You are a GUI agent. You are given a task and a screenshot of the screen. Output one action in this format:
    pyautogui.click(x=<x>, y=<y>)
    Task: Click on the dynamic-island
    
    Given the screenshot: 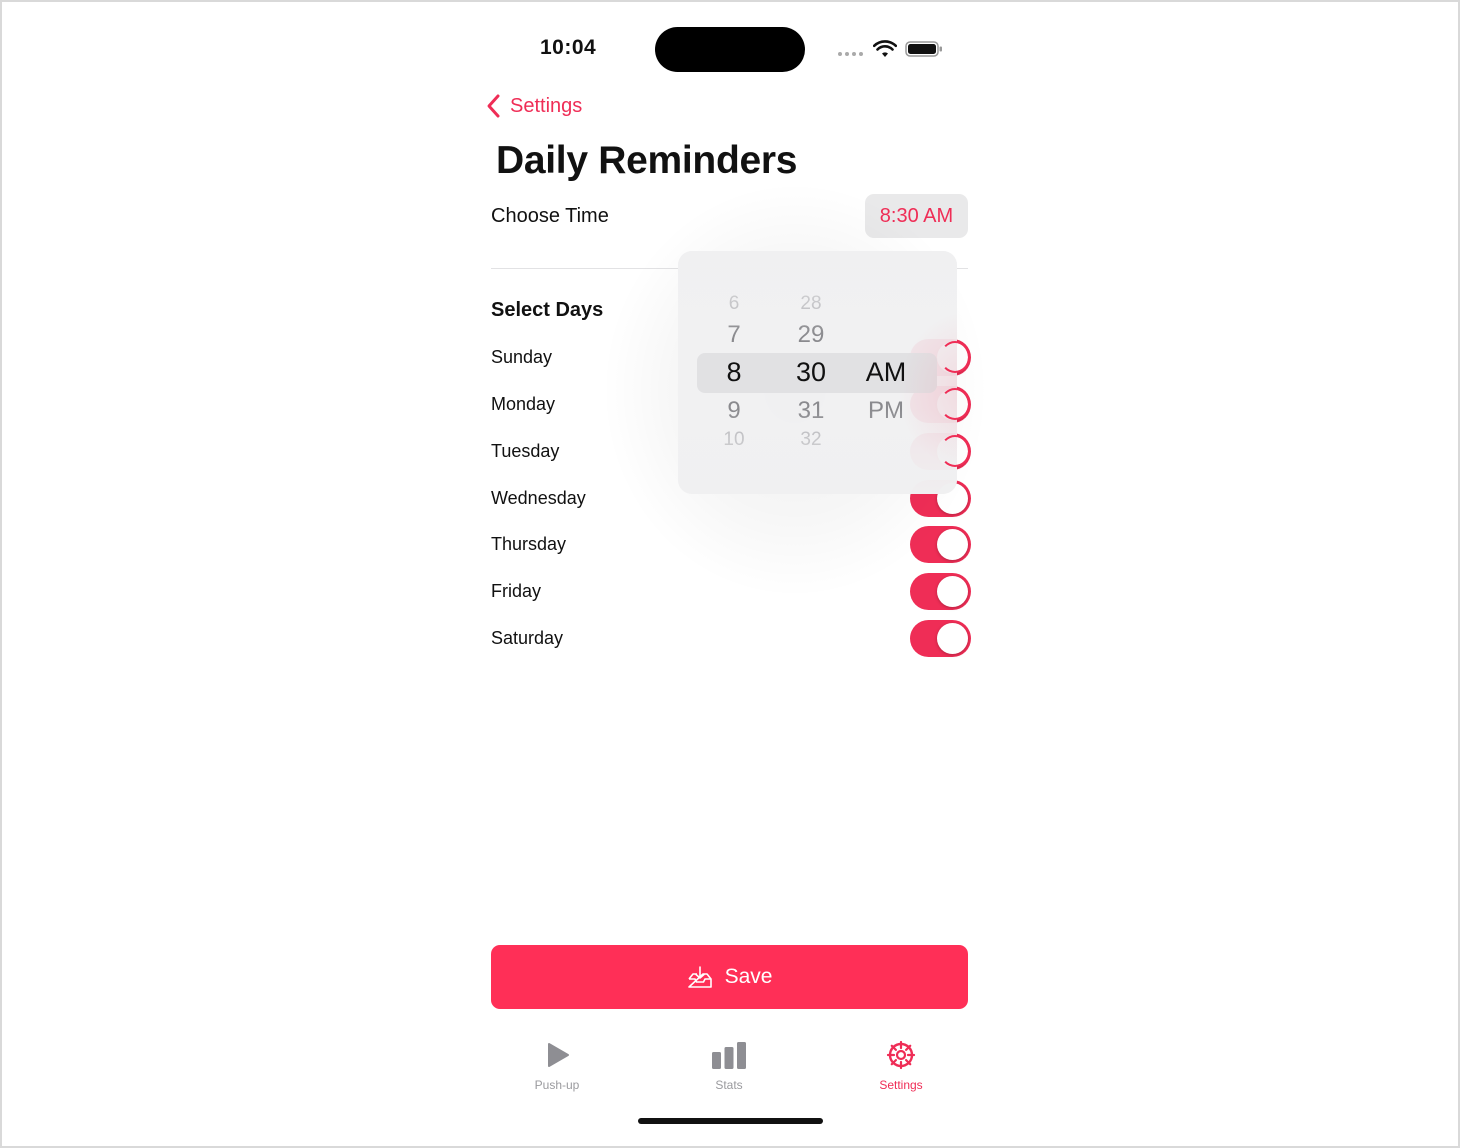 What is the action you would take?
    pyautogui.click(x=730, y=49)
    